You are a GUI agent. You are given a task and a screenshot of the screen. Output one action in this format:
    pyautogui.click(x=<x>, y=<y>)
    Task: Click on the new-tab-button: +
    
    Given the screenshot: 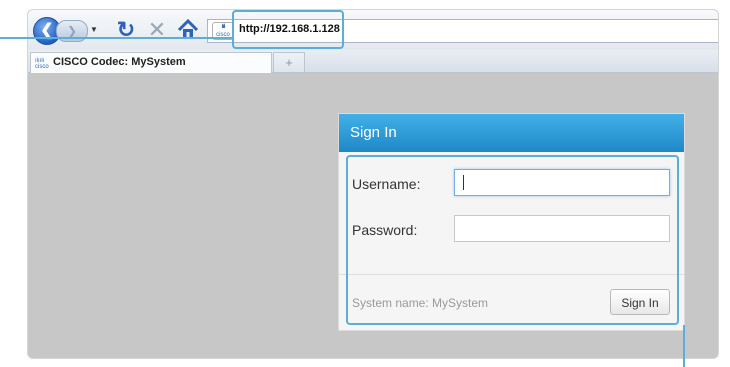 What is the action you would take?
    pyautogui.click(x=289, y=62)
    